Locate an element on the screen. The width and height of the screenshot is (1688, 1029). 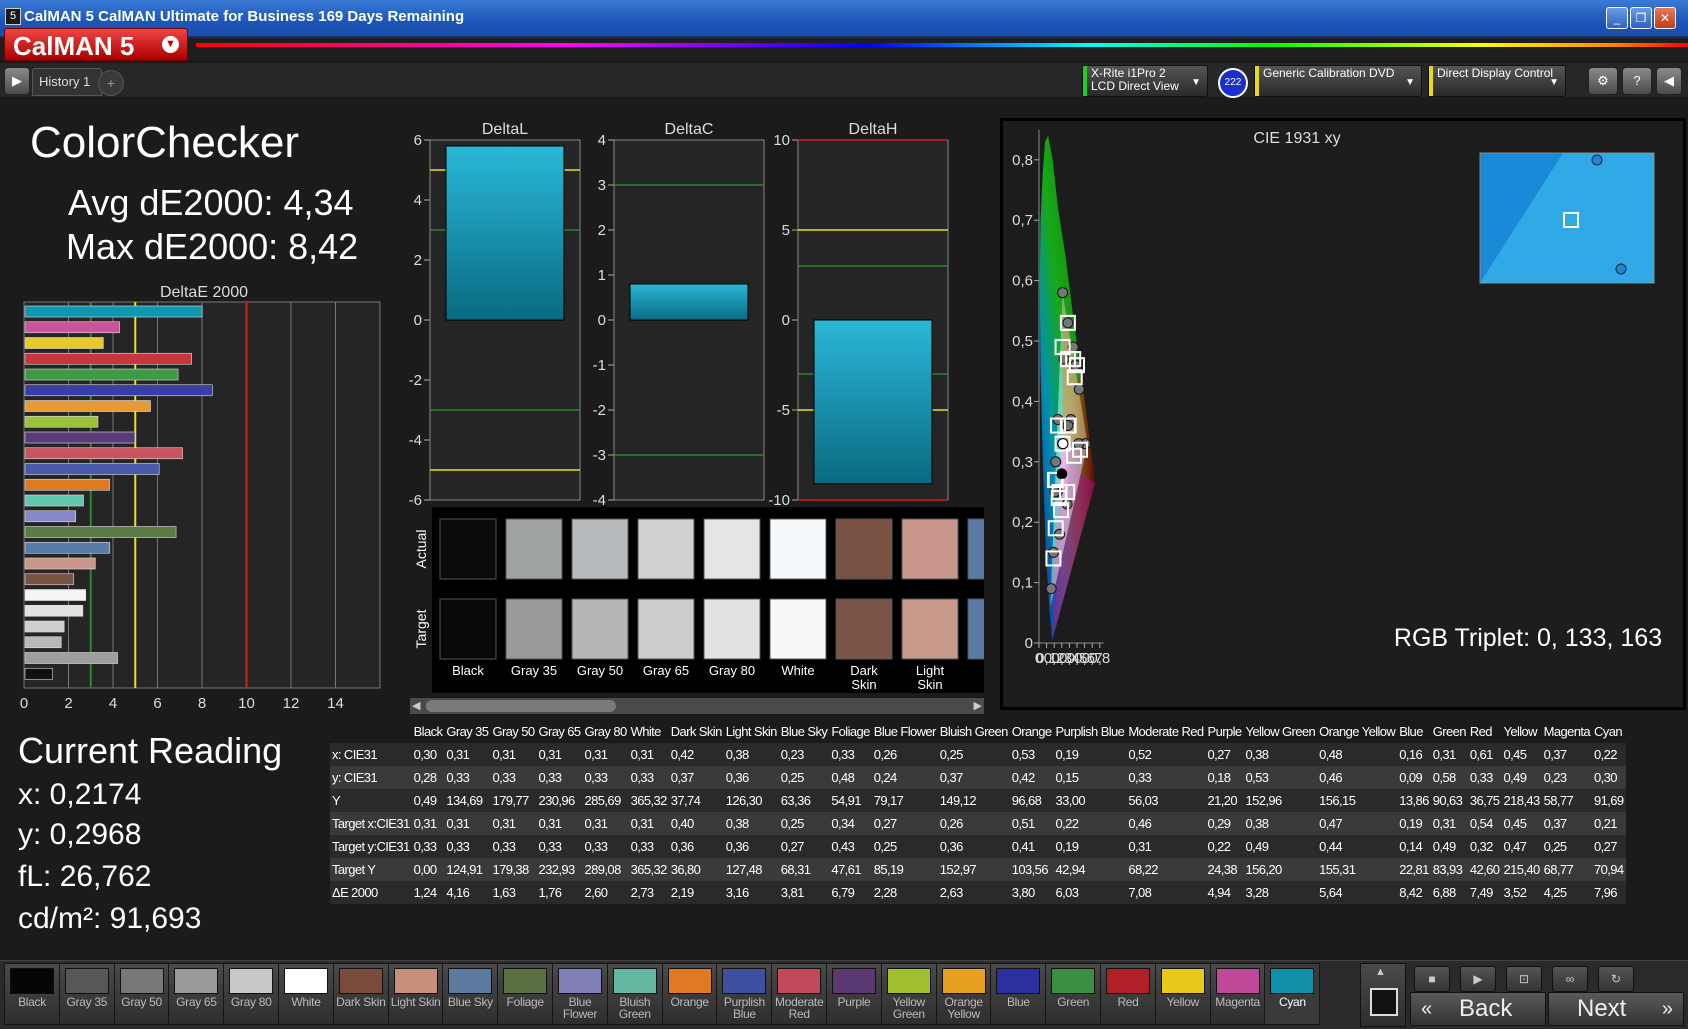
patch-label: Blue Flower is located at coordinates (580, 1008).